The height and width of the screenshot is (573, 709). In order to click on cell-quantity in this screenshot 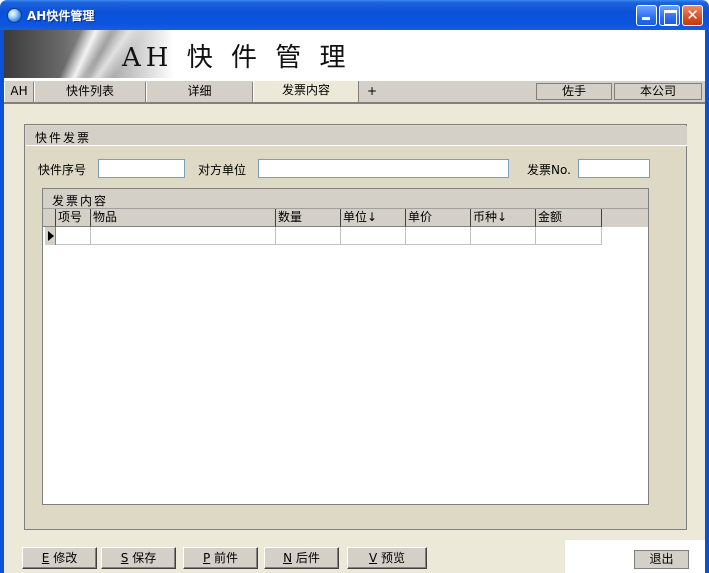, I will do `click(308, 236)`.